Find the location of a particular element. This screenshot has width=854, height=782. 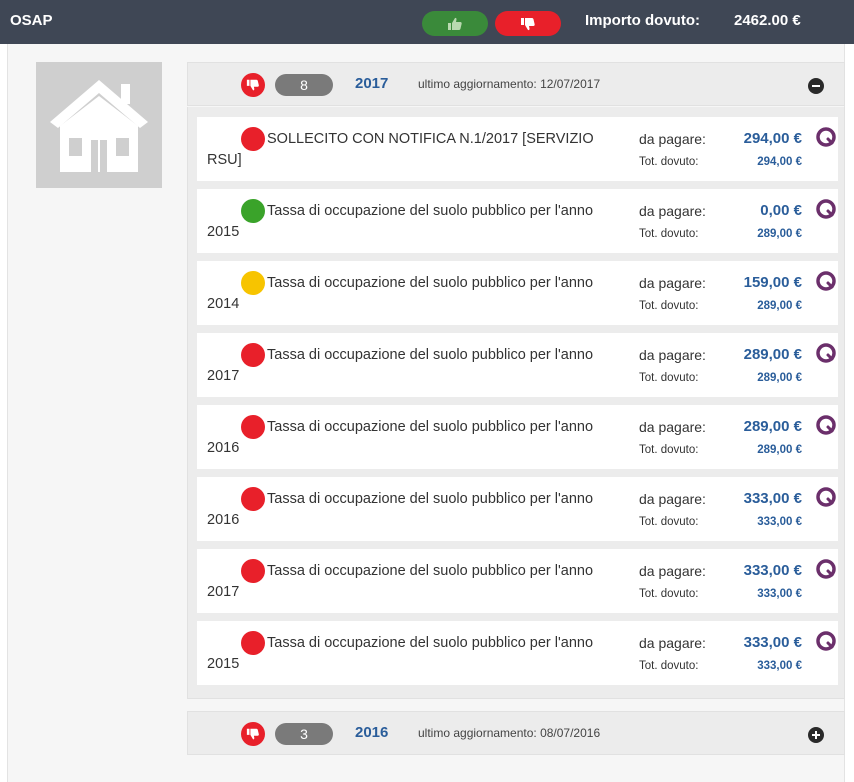

pay-value: 159,00 € is located at coordinates (772, 282).